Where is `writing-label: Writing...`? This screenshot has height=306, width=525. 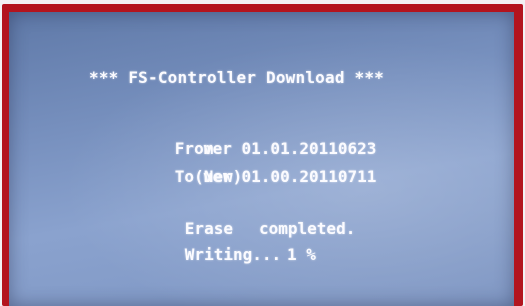
writing-label: Writing... is located at coordinates (233, 254).